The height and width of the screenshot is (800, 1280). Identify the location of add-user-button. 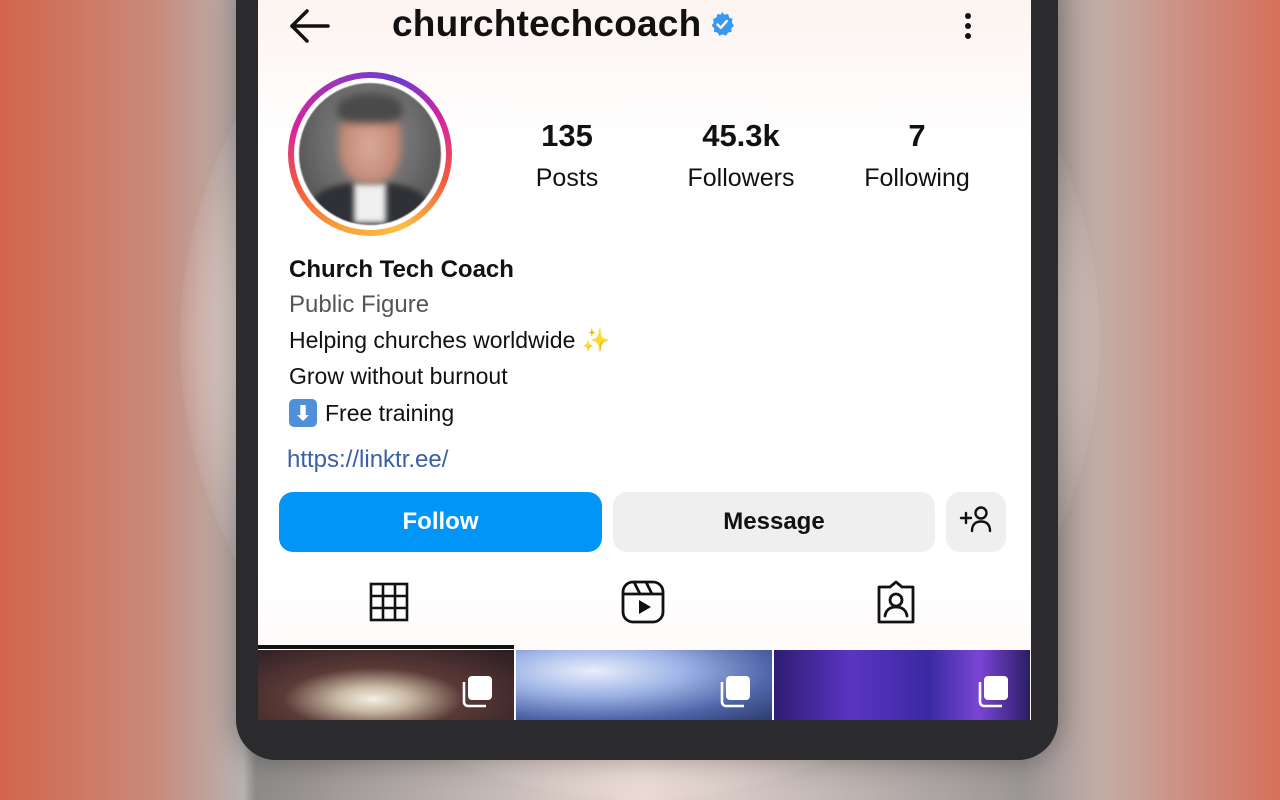
(976, 522).